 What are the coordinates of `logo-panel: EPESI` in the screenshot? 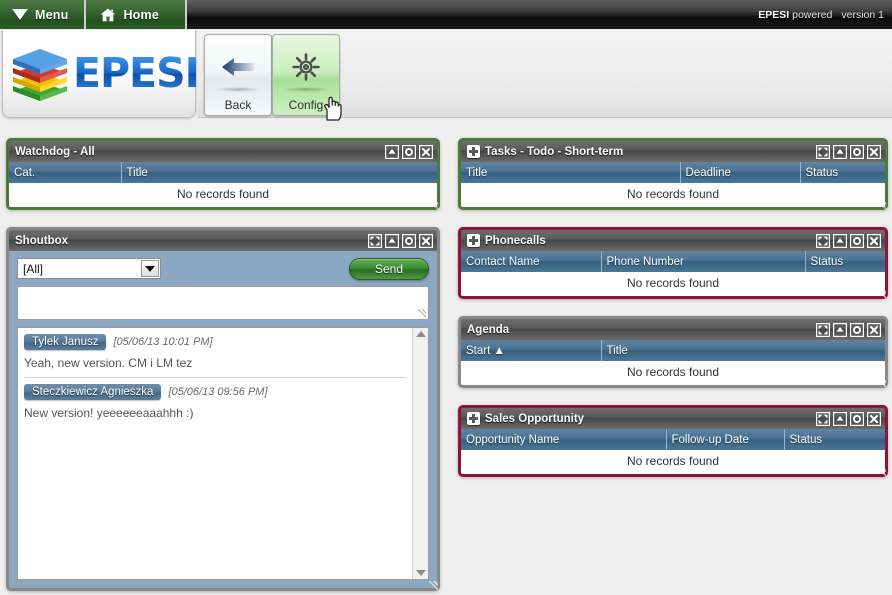 It's located at (101, 74).